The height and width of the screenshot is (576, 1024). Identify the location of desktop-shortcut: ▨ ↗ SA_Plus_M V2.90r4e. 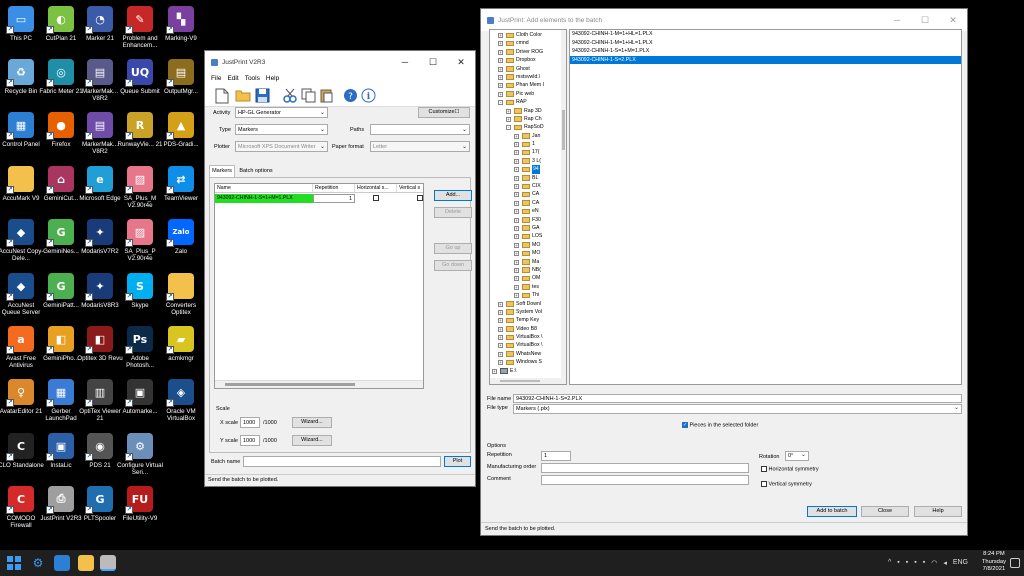
(140, 189).